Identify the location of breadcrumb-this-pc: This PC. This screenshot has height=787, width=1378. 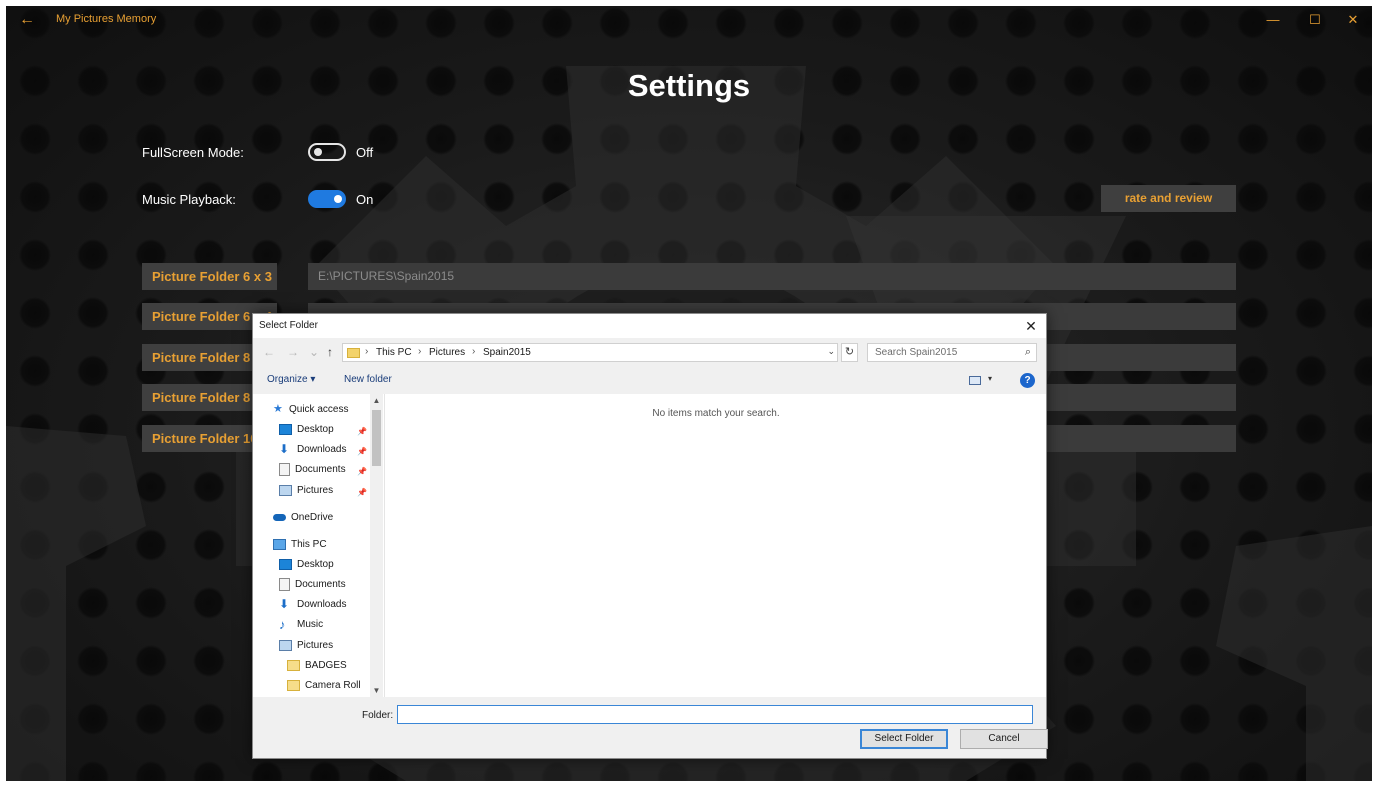
(394, 352).